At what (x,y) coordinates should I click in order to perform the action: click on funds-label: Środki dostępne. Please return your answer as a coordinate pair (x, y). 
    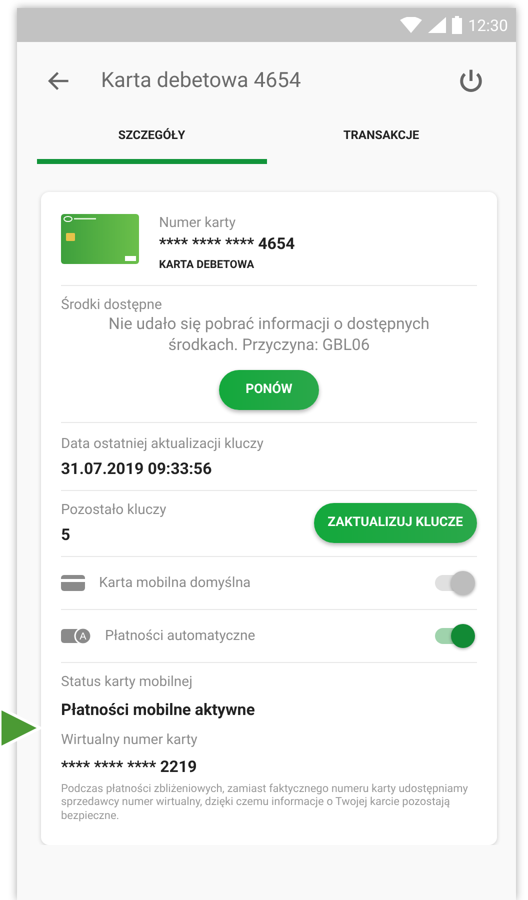
    Looking at the image, I should click on (112, 305).